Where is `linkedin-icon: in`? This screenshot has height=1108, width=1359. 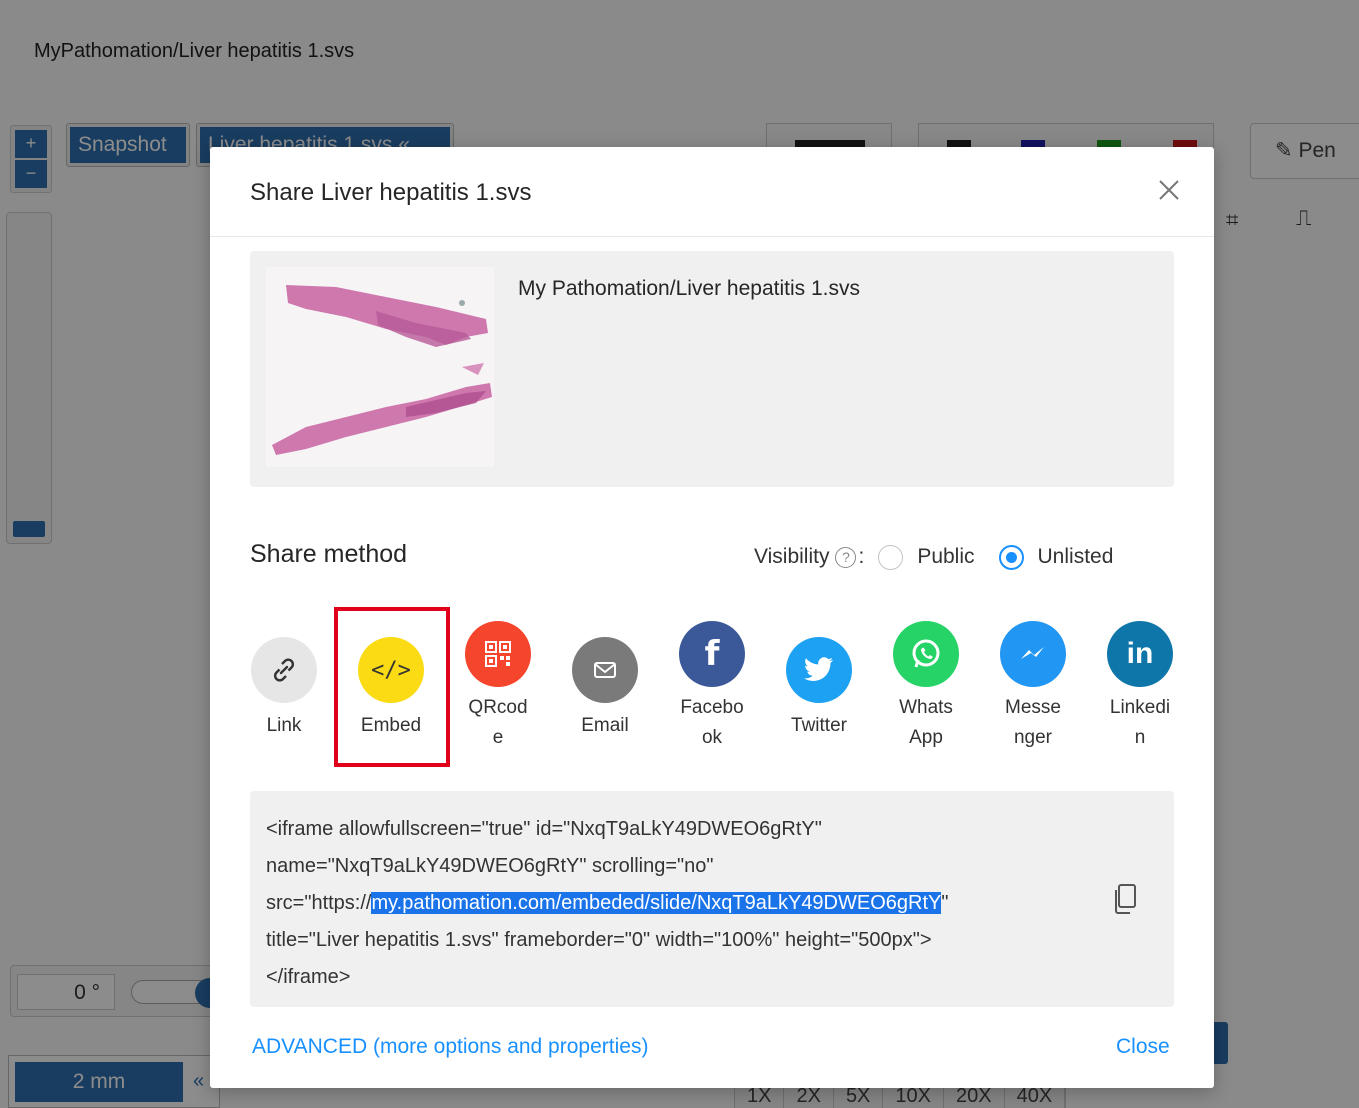 linkedin-icon: in is located at coordinates (1140, 654).